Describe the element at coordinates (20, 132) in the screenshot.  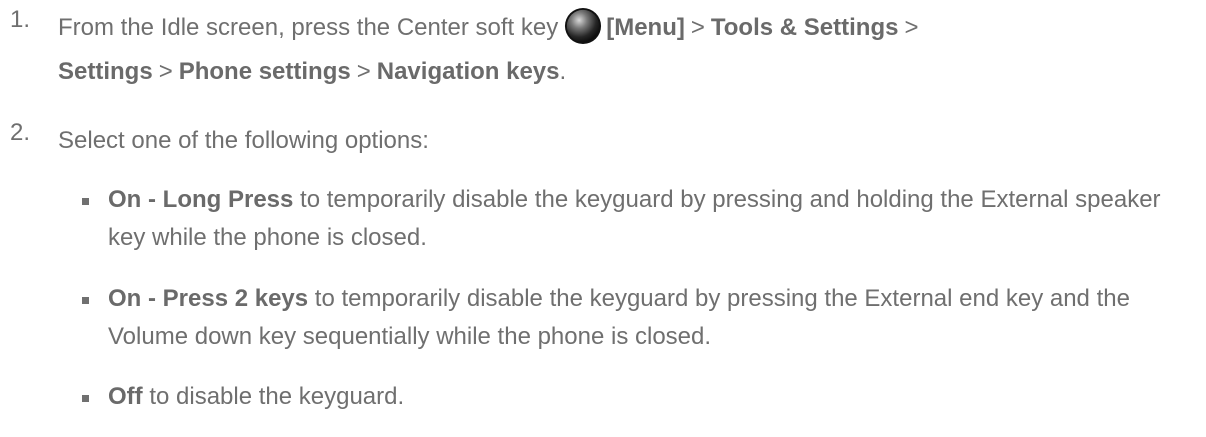
I see `step-number: 2.` at that location.